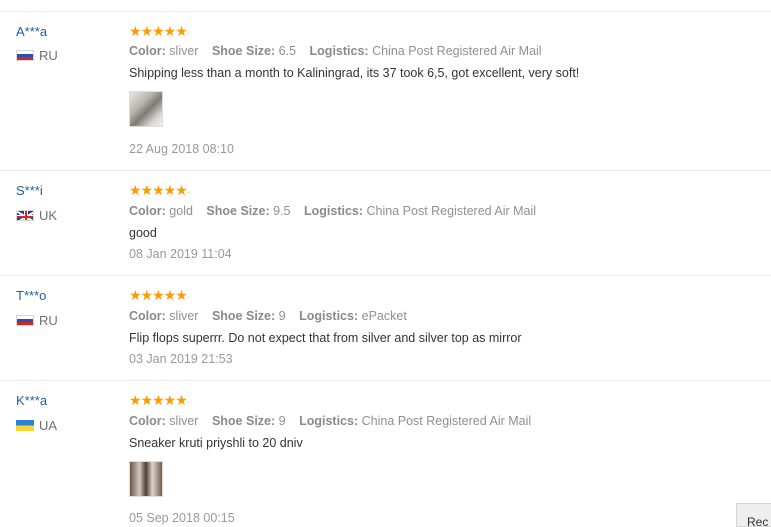 The image size is (771, 527). Describe the element at coordinates (36, 425) in the screenshot. I see `reviewer-country: UA` at that location.